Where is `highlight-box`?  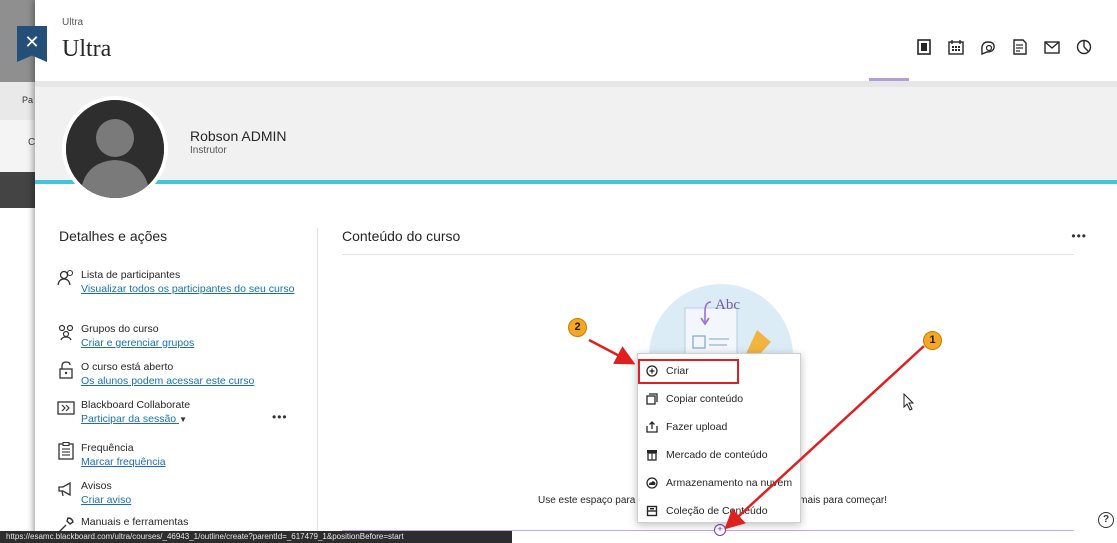 highlight-box is located at coordinates (688, 371).